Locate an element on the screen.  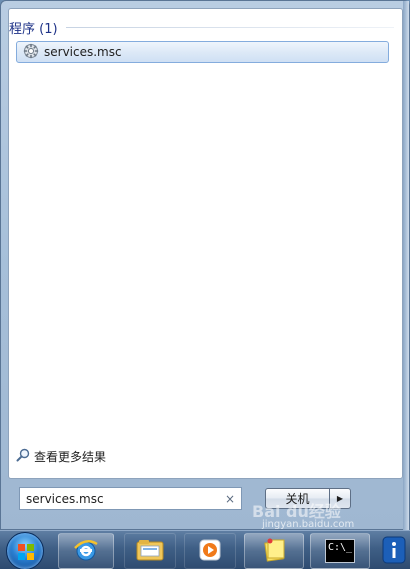
start-button is located at coordinates (25, 550).